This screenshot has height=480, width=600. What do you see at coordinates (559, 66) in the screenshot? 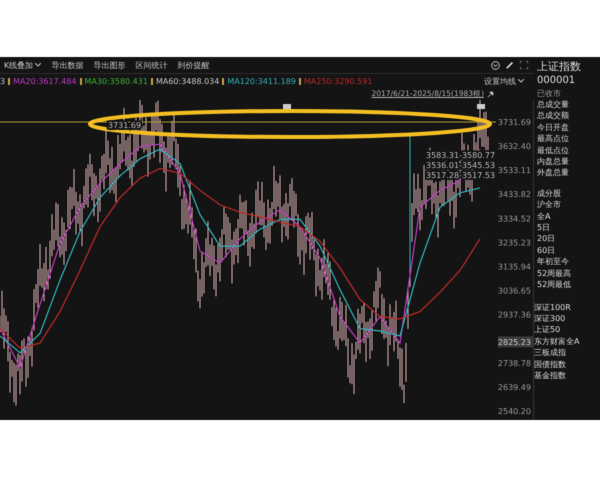
I see `index-name: 上证指数` at bounding box center [559, 66].